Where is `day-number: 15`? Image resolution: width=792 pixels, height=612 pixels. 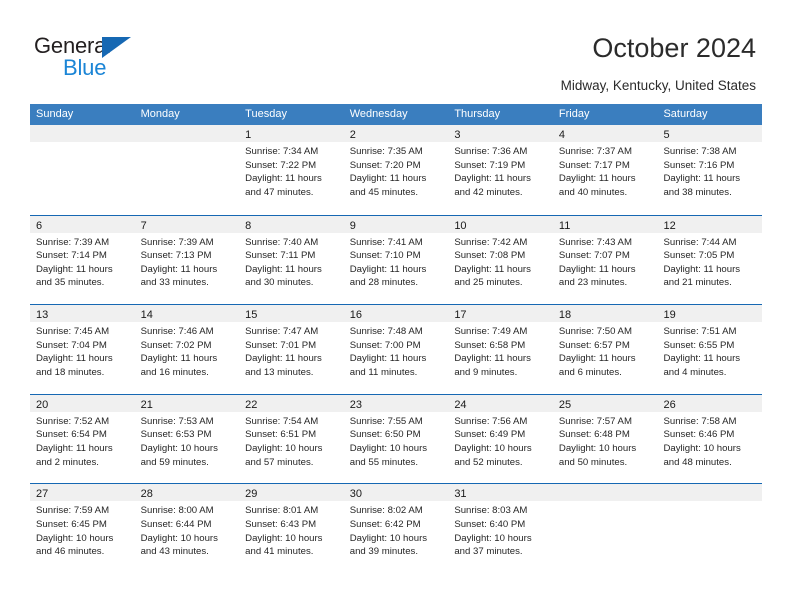
day-number: 15 is located at coordinates (251, 315).